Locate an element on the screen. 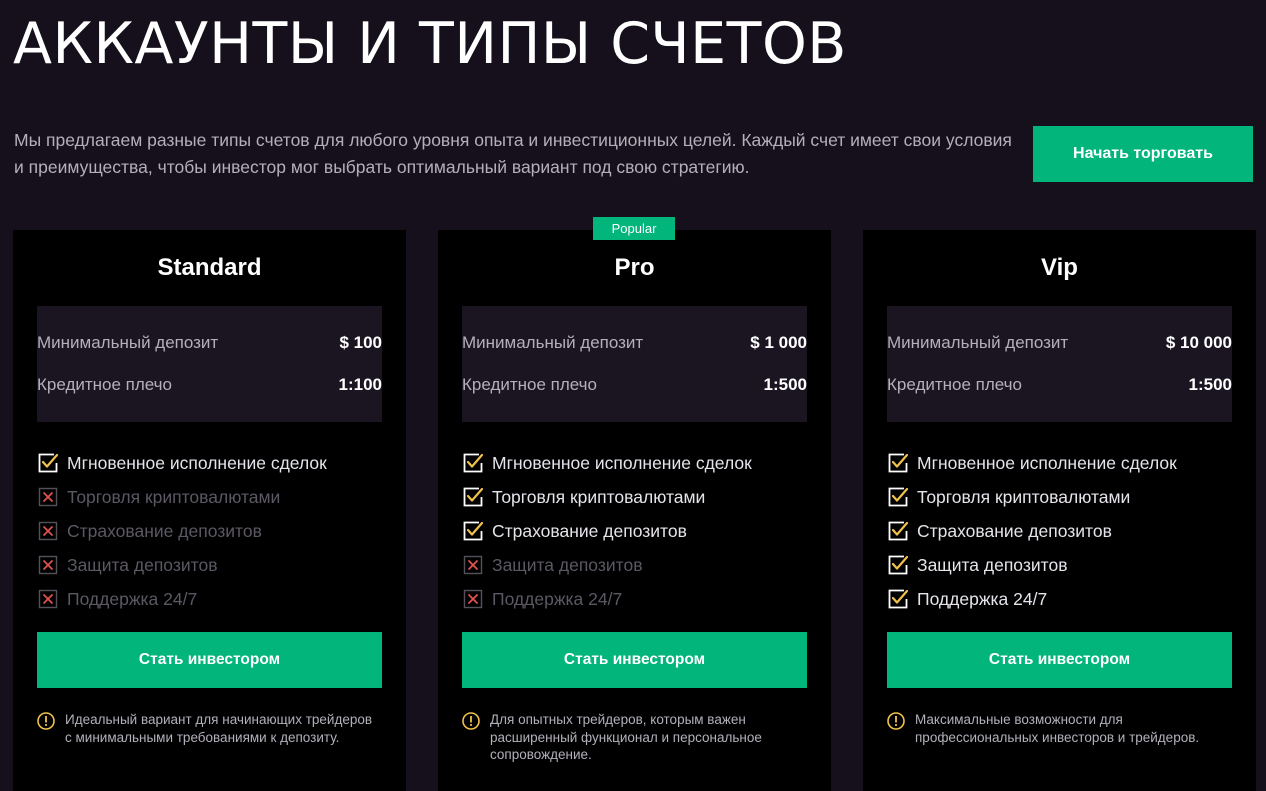  spec-row-min-deposit: Минимальный депозит $ 10 000 is located at coordinates (1059, 343).